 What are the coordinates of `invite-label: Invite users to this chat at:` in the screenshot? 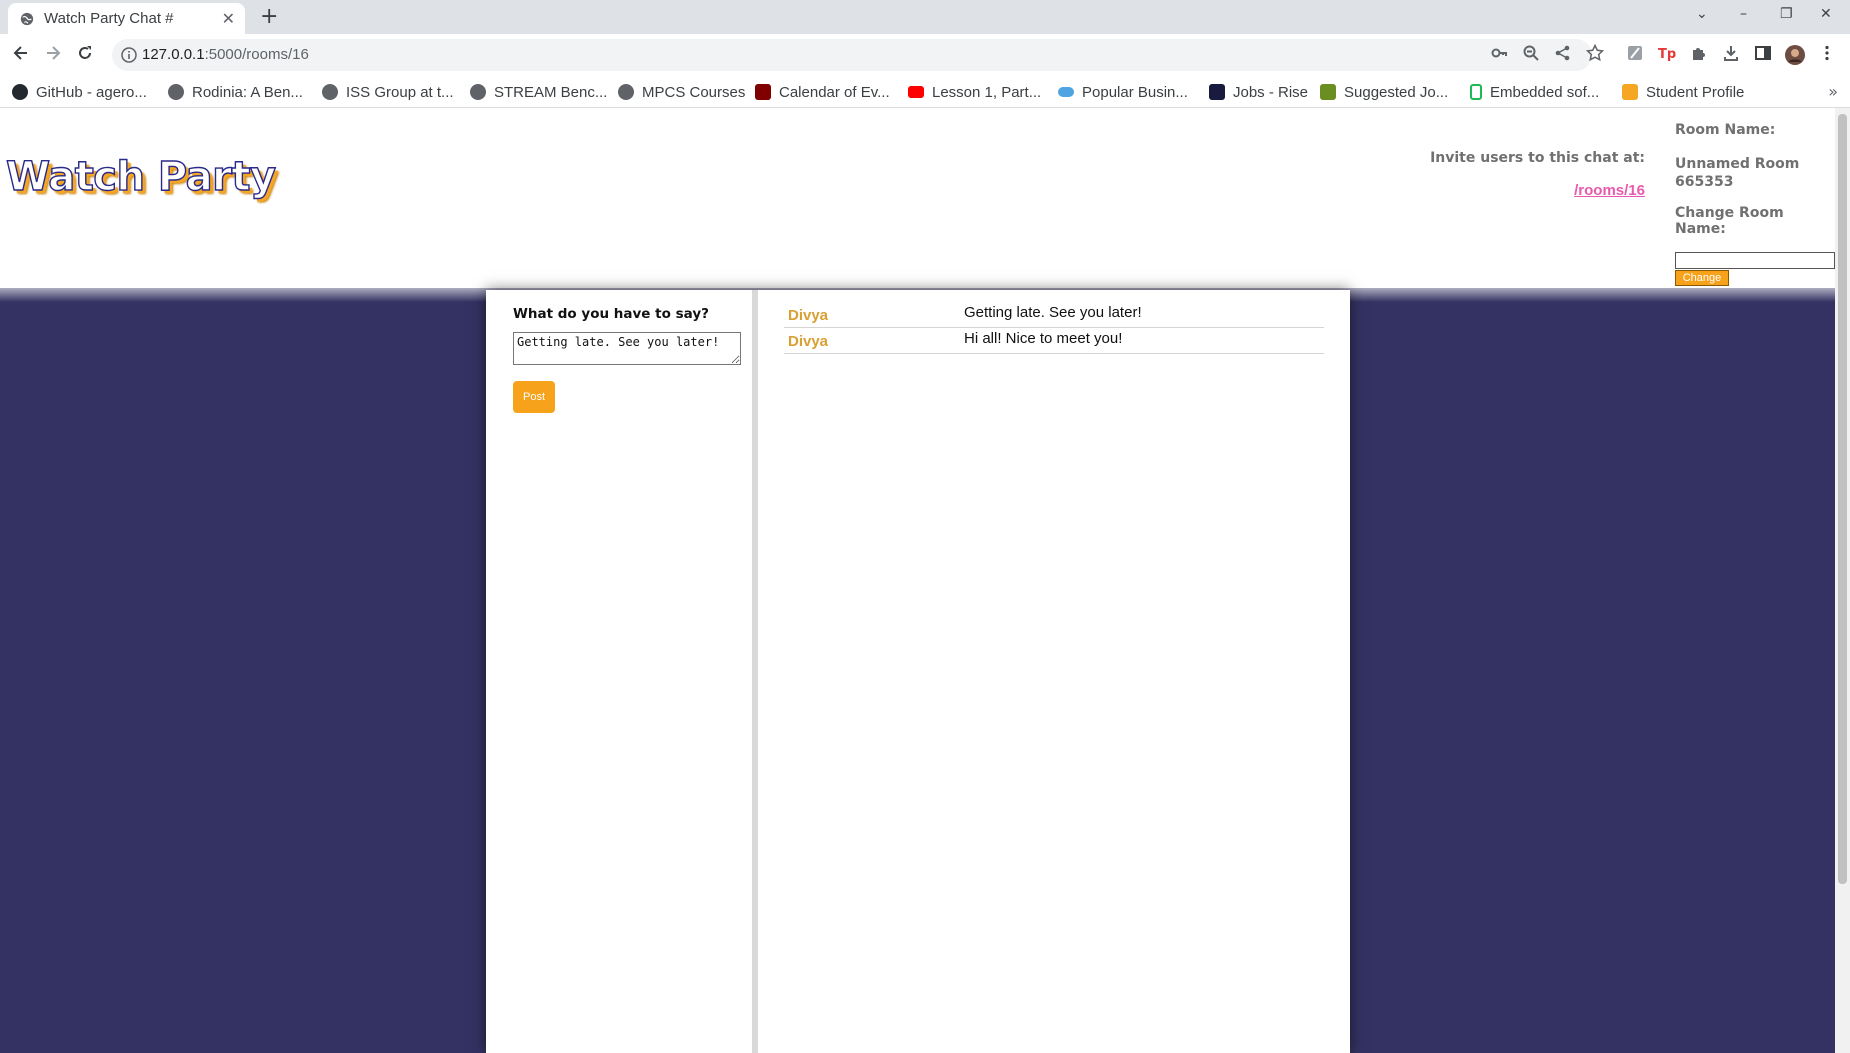 It's located at (1537, 158).